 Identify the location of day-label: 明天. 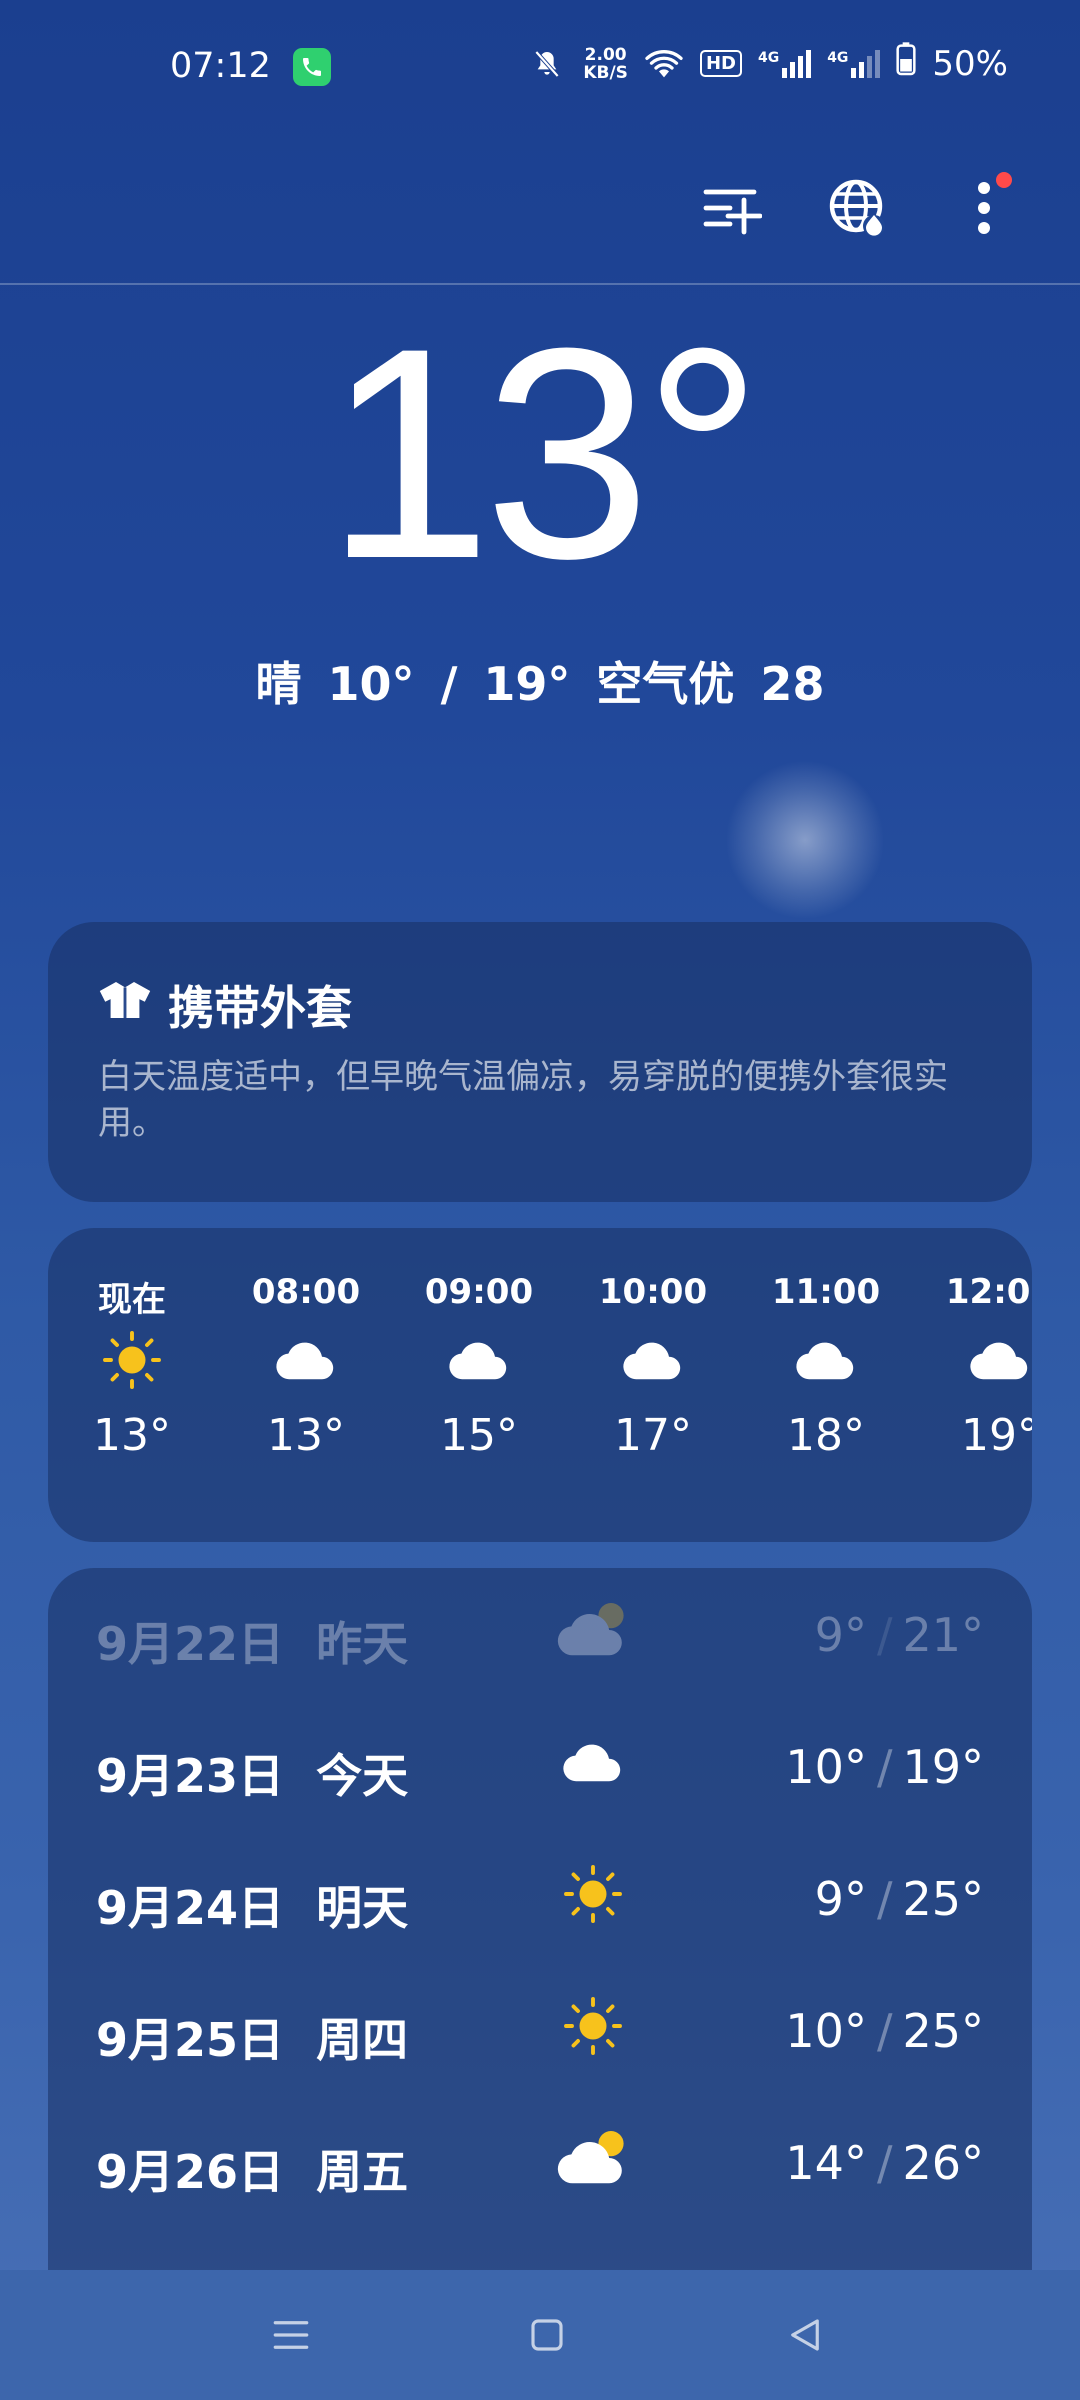
(362, 1908).